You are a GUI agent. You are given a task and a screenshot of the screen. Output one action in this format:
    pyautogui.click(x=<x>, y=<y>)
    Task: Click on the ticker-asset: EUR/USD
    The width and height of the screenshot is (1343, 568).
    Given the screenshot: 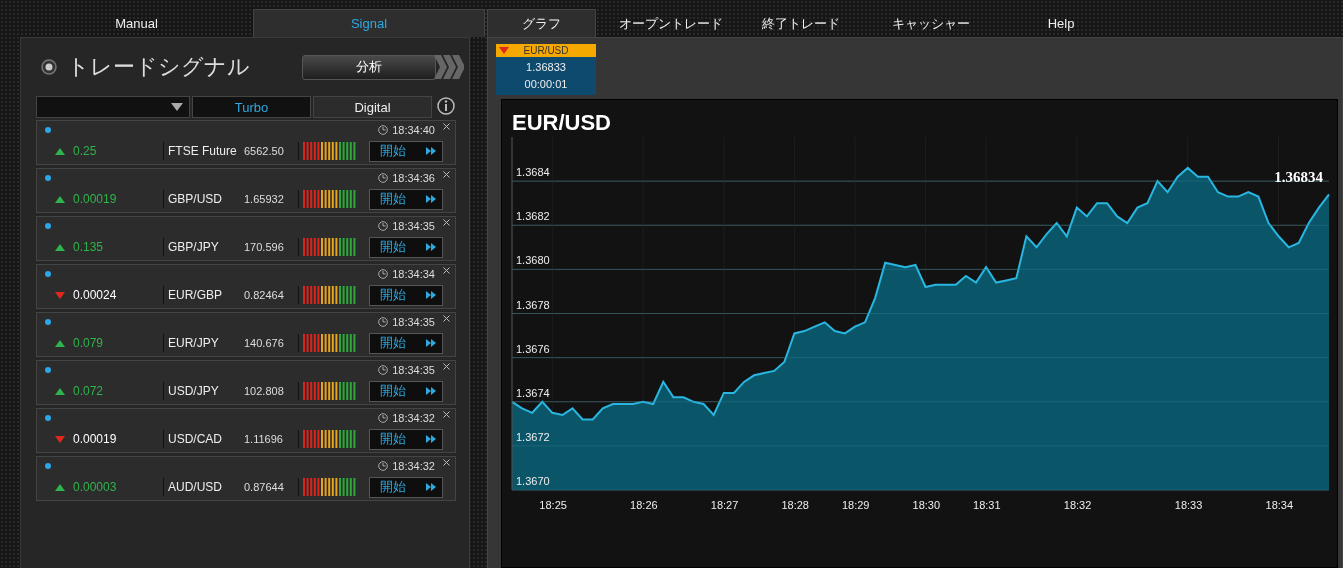 What is the action you would take?
    pyautogui.click(x=546, y=50)
    